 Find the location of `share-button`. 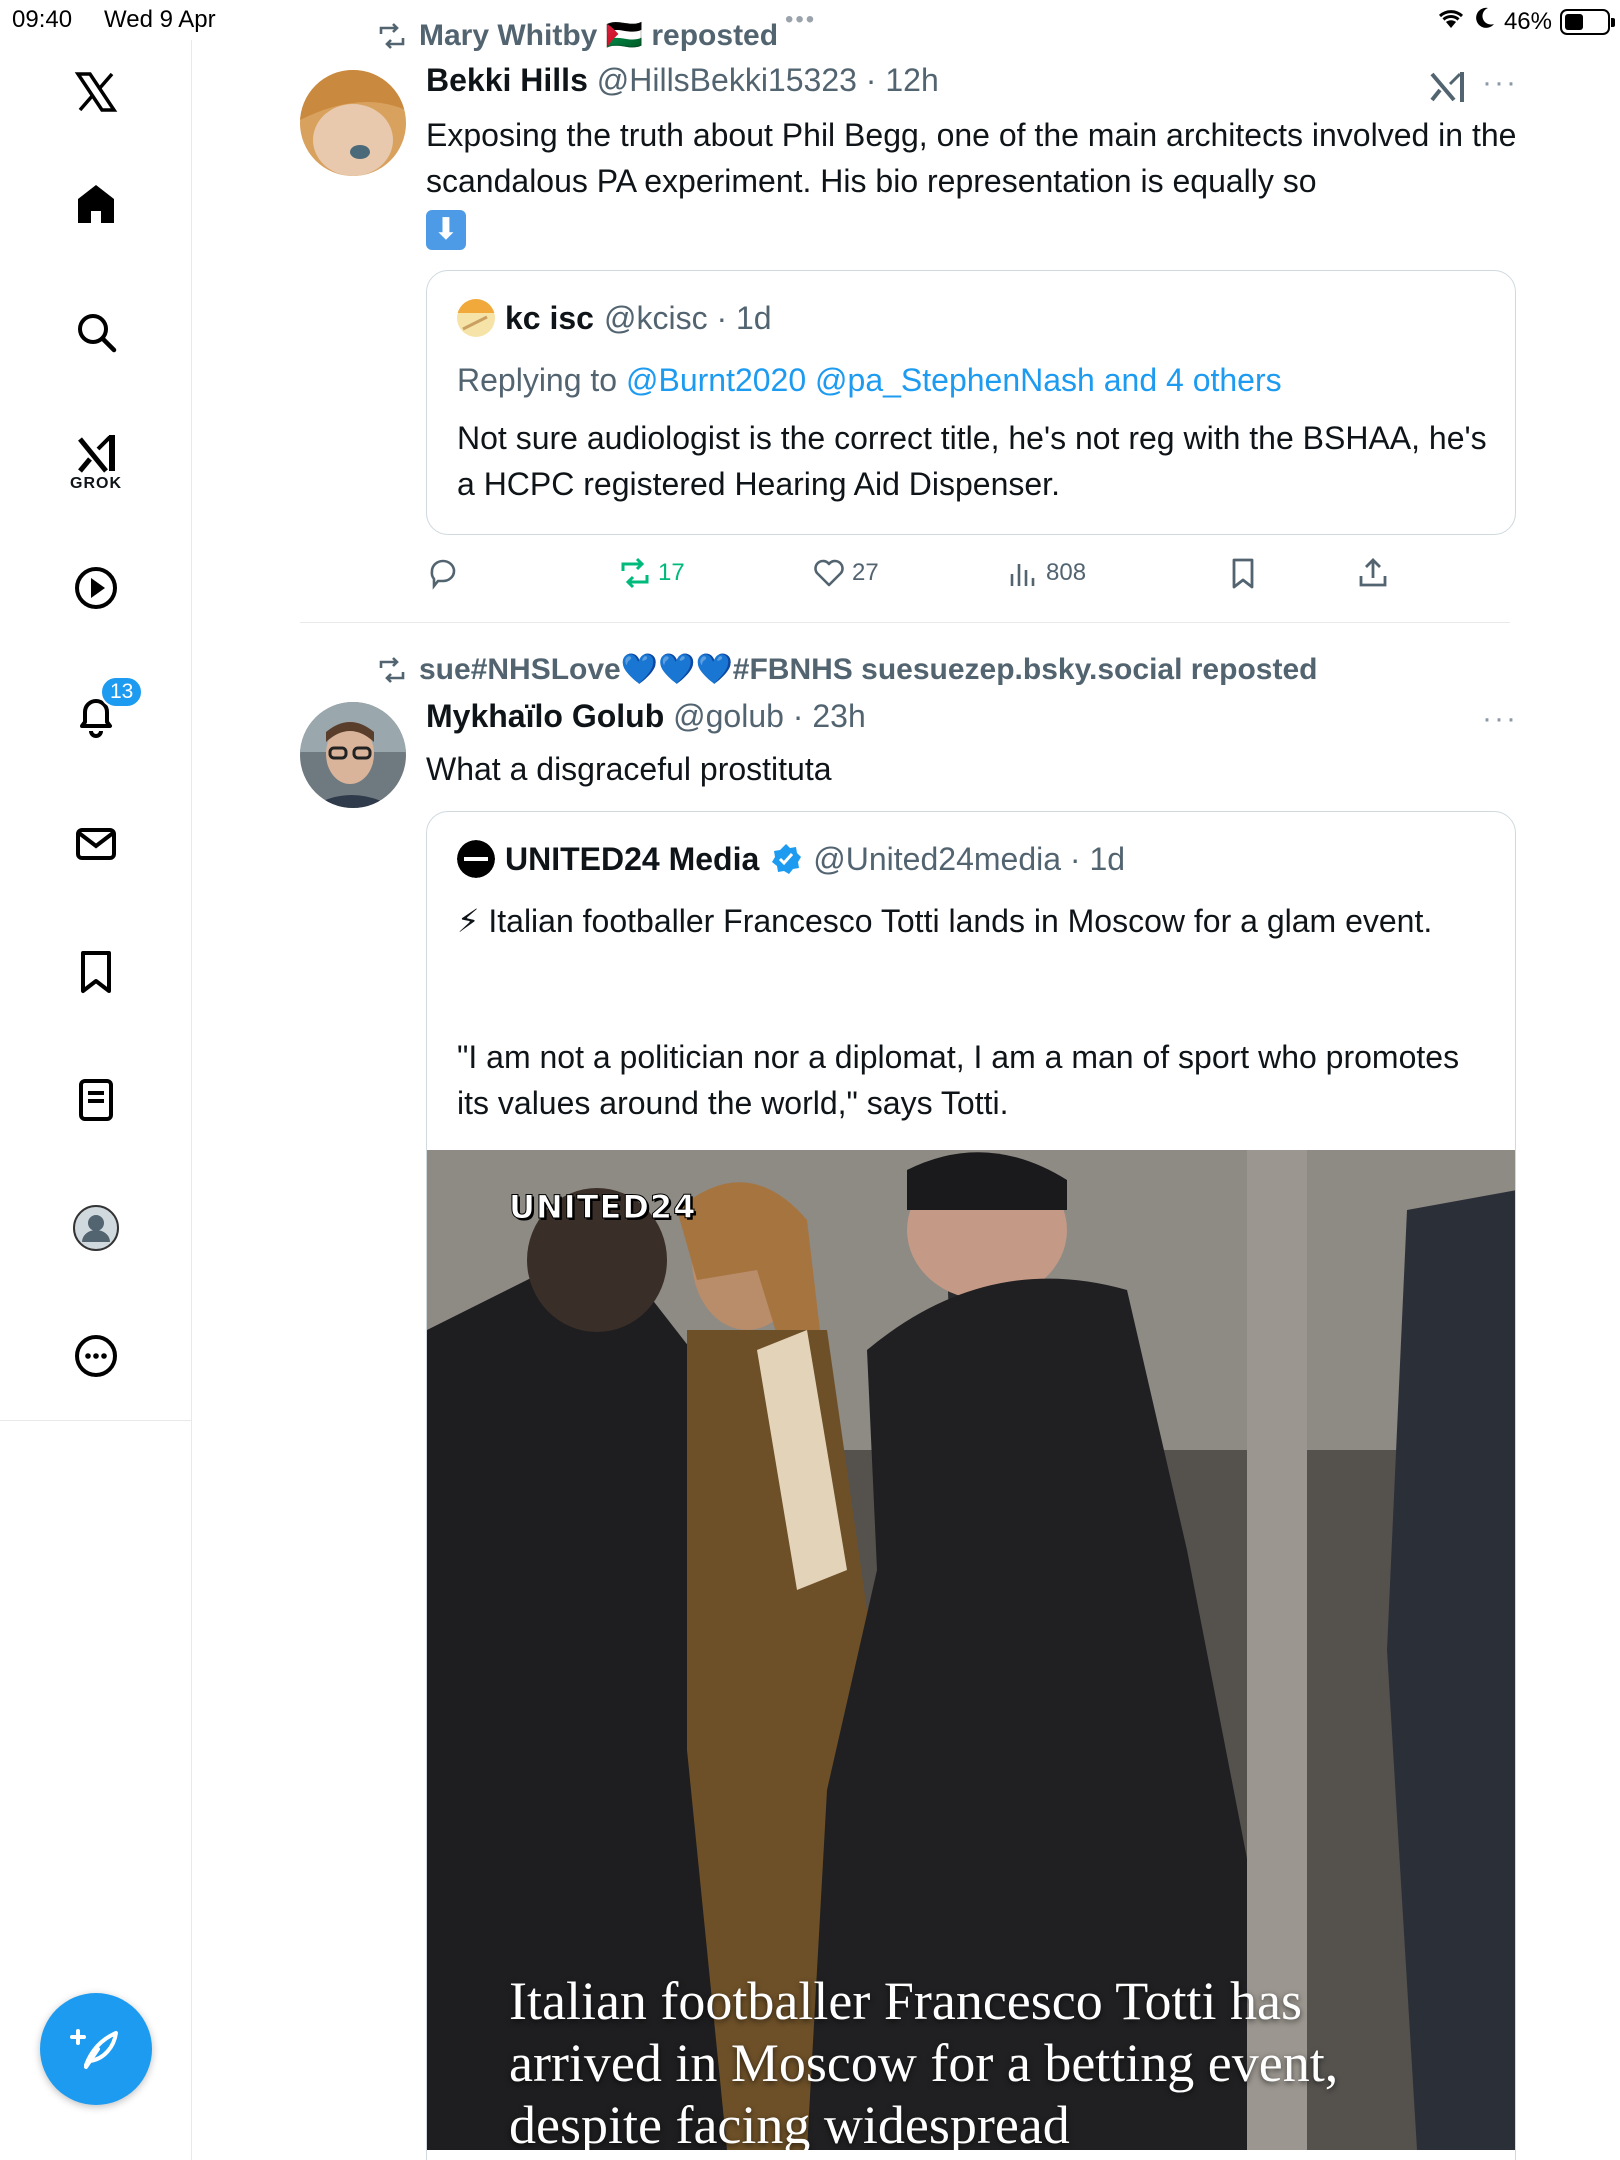

share-button is located at coordinates (1373, 573).